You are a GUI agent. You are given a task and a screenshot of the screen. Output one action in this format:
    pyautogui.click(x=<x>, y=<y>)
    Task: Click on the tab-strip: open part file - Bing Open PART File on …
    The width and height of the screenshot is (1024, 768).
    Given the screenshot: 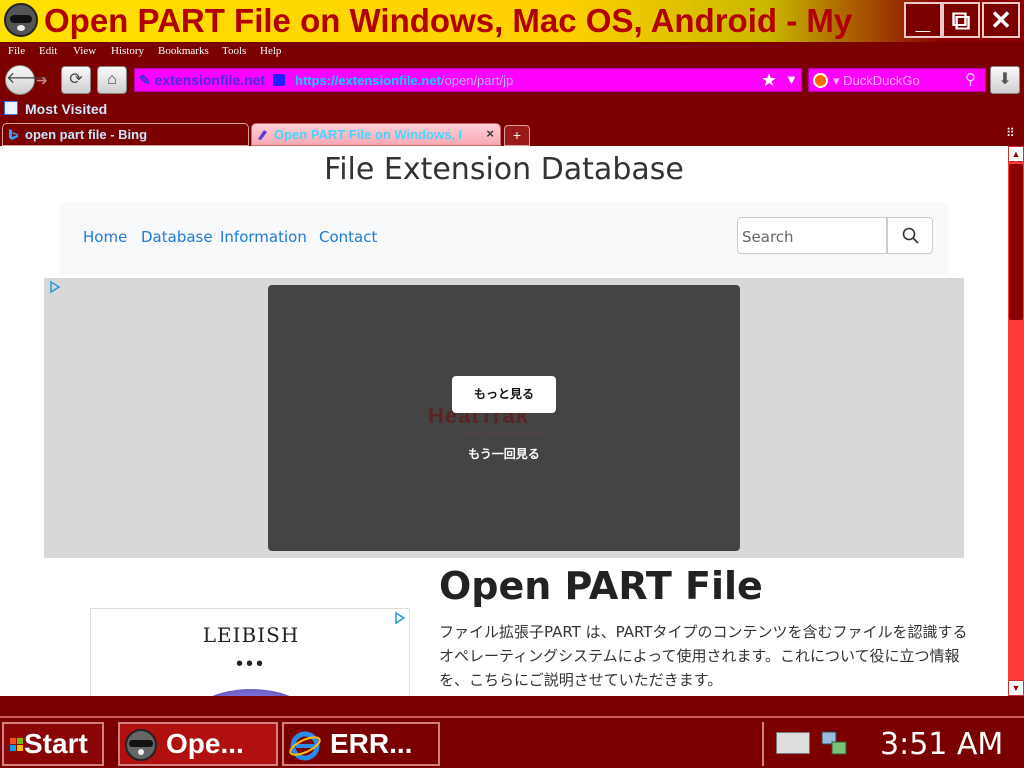 What is the action you would take?
    pyautogui.click(x=512, y=133)
    